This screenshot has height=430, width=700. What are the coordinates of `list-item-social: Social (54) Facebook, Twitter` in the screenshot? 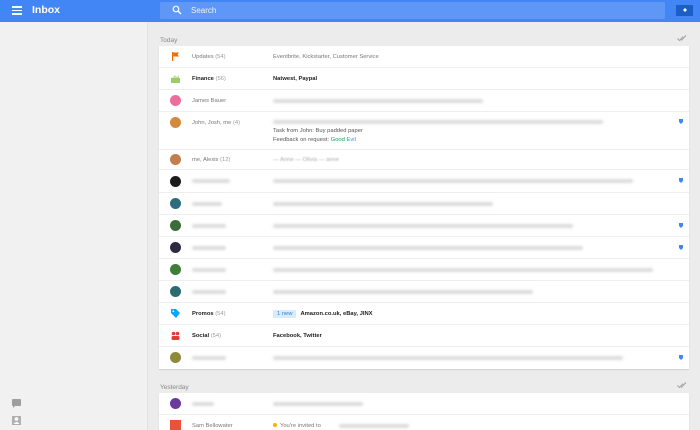 It's located at (424, 336).